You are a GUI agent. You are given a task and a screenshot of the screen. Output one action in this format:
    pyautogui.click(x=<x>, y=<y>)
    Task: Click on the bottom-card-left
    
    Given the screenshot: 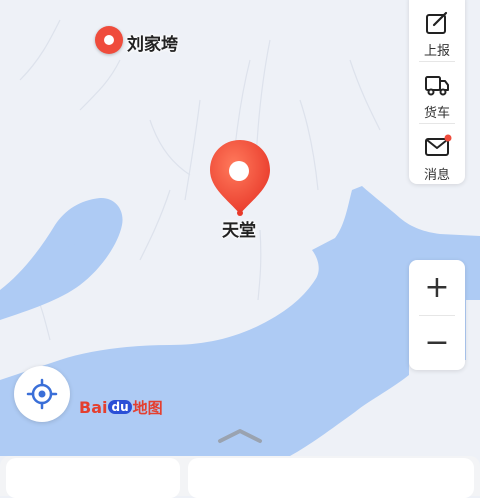 What is the action you would take?
    pyautogui.click(x=93, y=478)
    